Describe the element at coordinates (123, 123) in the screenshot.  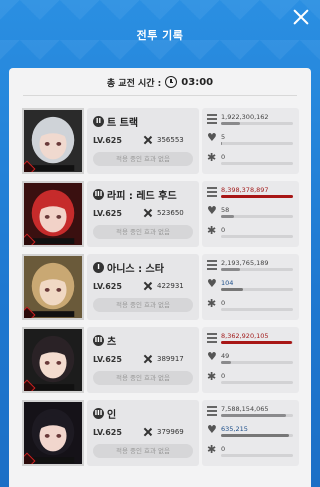
I see `character-name: 트 트랙` at that location.